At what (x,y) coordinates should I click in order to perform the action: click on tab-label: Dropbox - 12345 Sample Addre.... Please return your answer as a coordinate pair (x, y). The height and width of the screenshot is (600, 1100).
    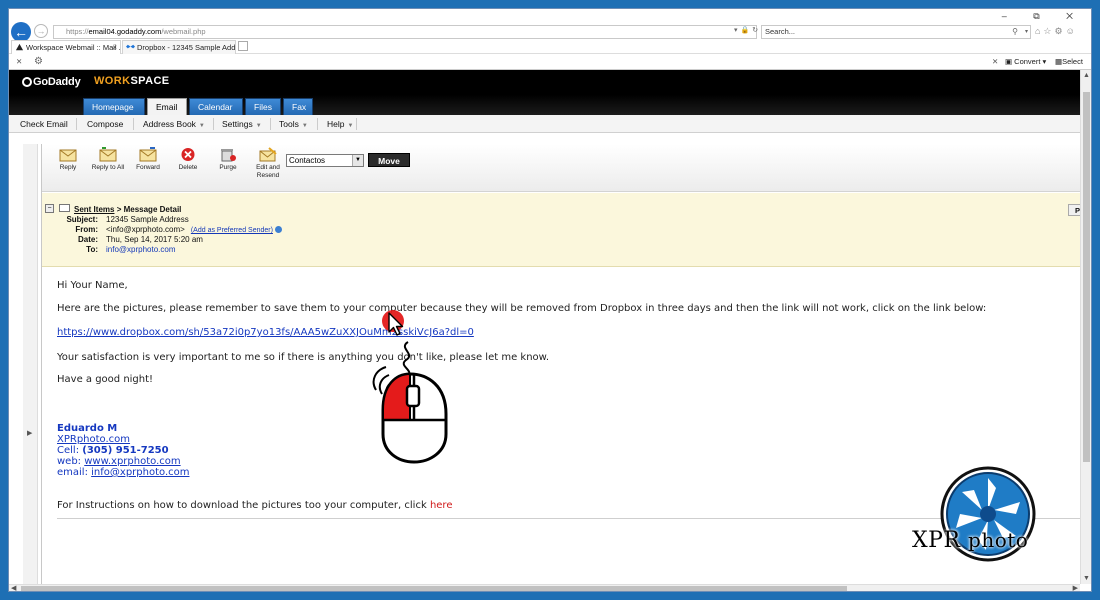
    Looking at the image, I should click on (186, 47).